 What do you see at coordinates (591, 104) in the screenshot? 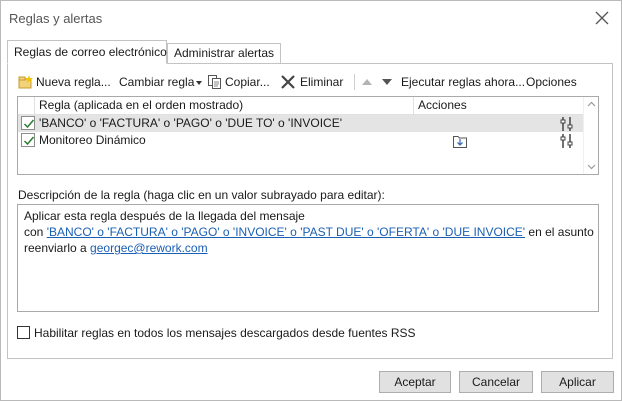
I see `scroll-up-icon` at bounding box center [591, 104].